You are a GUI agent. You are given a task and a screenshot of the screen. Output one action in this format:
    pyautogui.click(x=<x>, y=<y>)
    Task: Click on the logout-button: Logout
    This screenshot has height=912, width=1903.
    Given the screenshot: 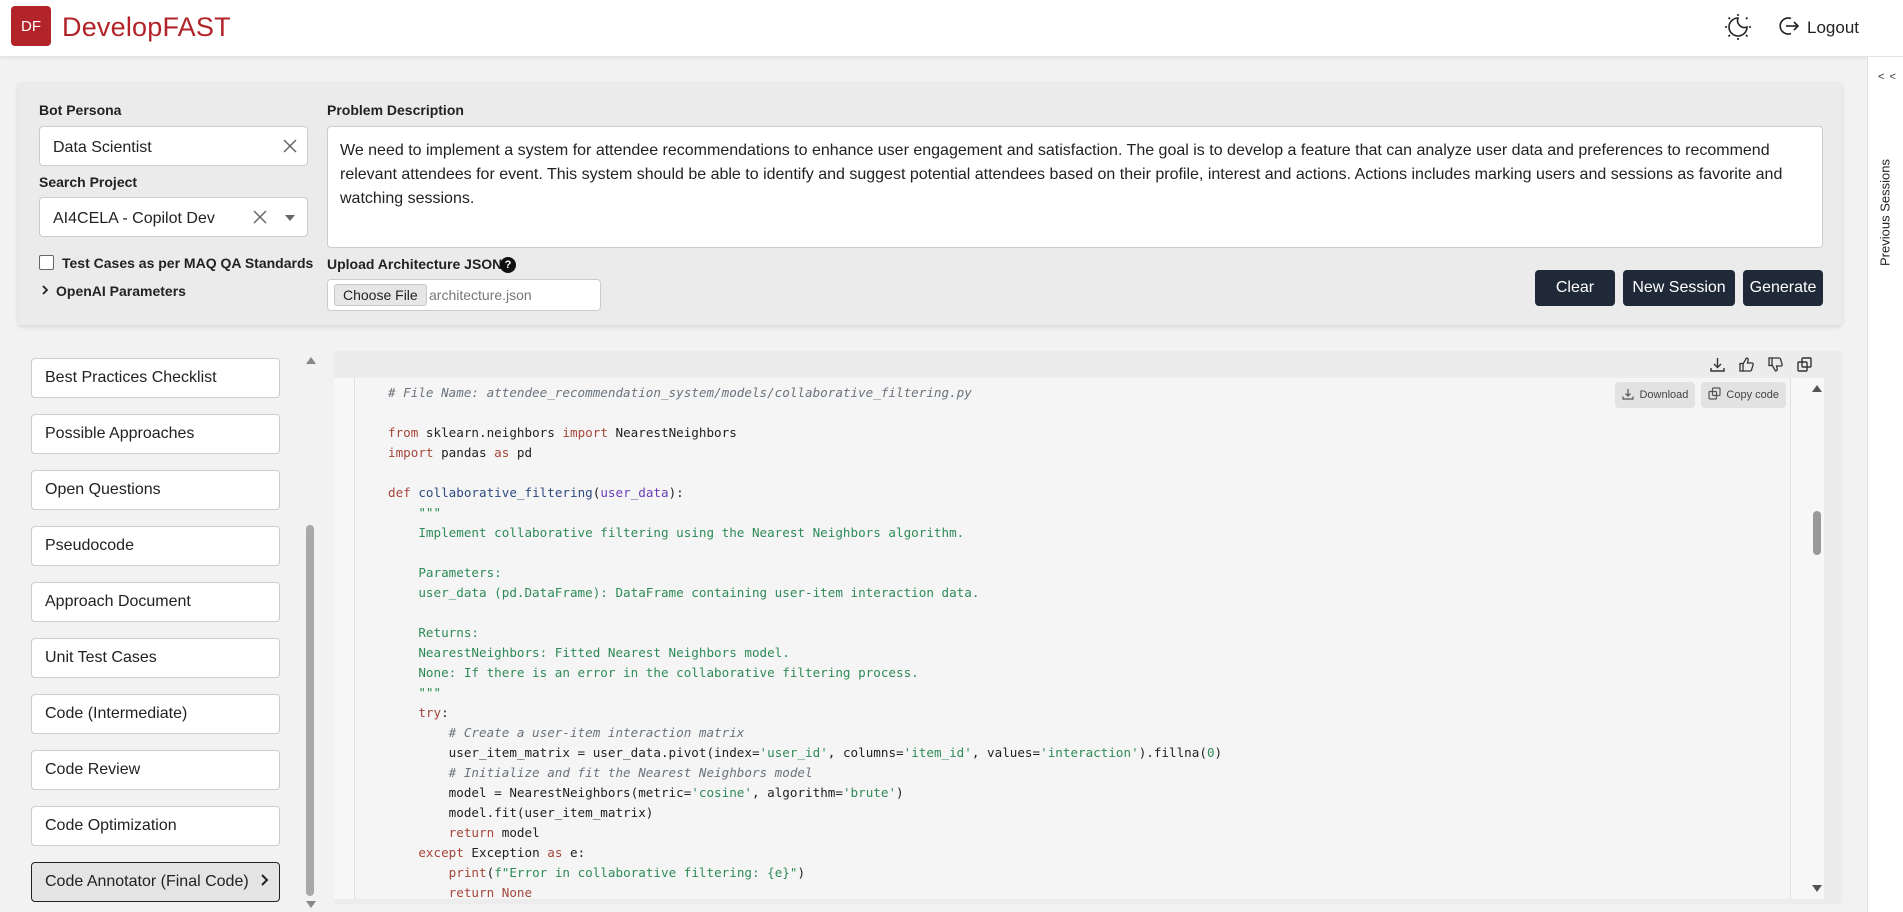 What is the action you would take?
    pyautogui.click(x=1818, y=28)
    